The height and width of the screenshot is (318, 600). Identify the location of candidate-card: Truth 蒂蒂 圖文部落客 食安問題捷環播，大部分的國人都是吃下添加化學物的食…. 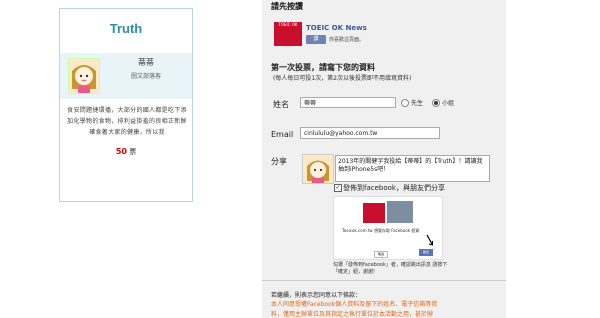
(126, 105).